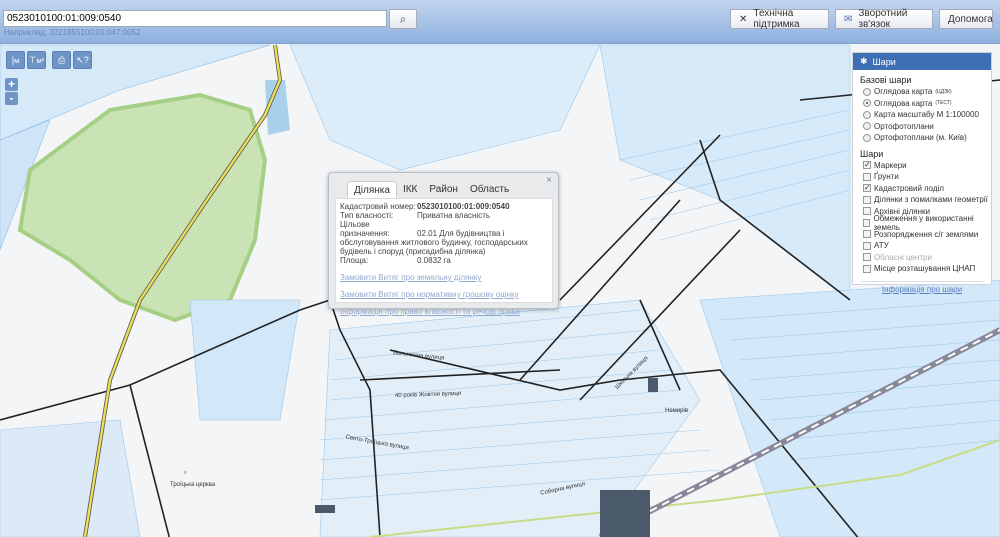 Image resolution: width=1000 pixels, height=537 pixels. Describe the element at coordinates (927, 246) in the screenshot. I see `layer-option: АТУ` at that location.